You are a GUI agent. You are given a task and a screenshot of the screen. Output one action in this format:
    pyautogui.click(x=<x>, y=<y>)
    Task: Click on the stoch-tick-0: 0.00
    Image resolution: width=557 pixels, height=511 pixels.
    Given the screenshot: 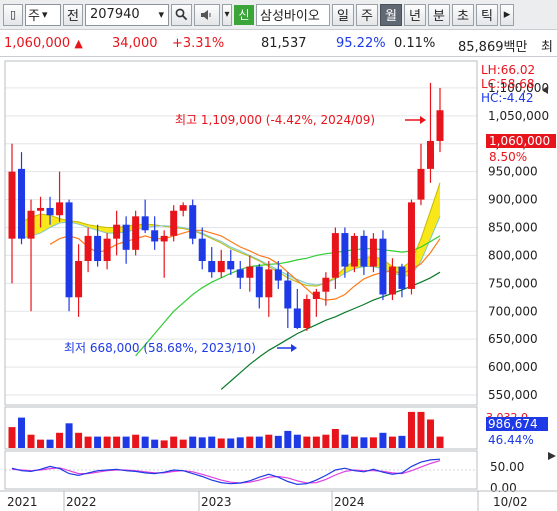 What is the action you would take?
    pyautogui.click(x=503, y=488)
    